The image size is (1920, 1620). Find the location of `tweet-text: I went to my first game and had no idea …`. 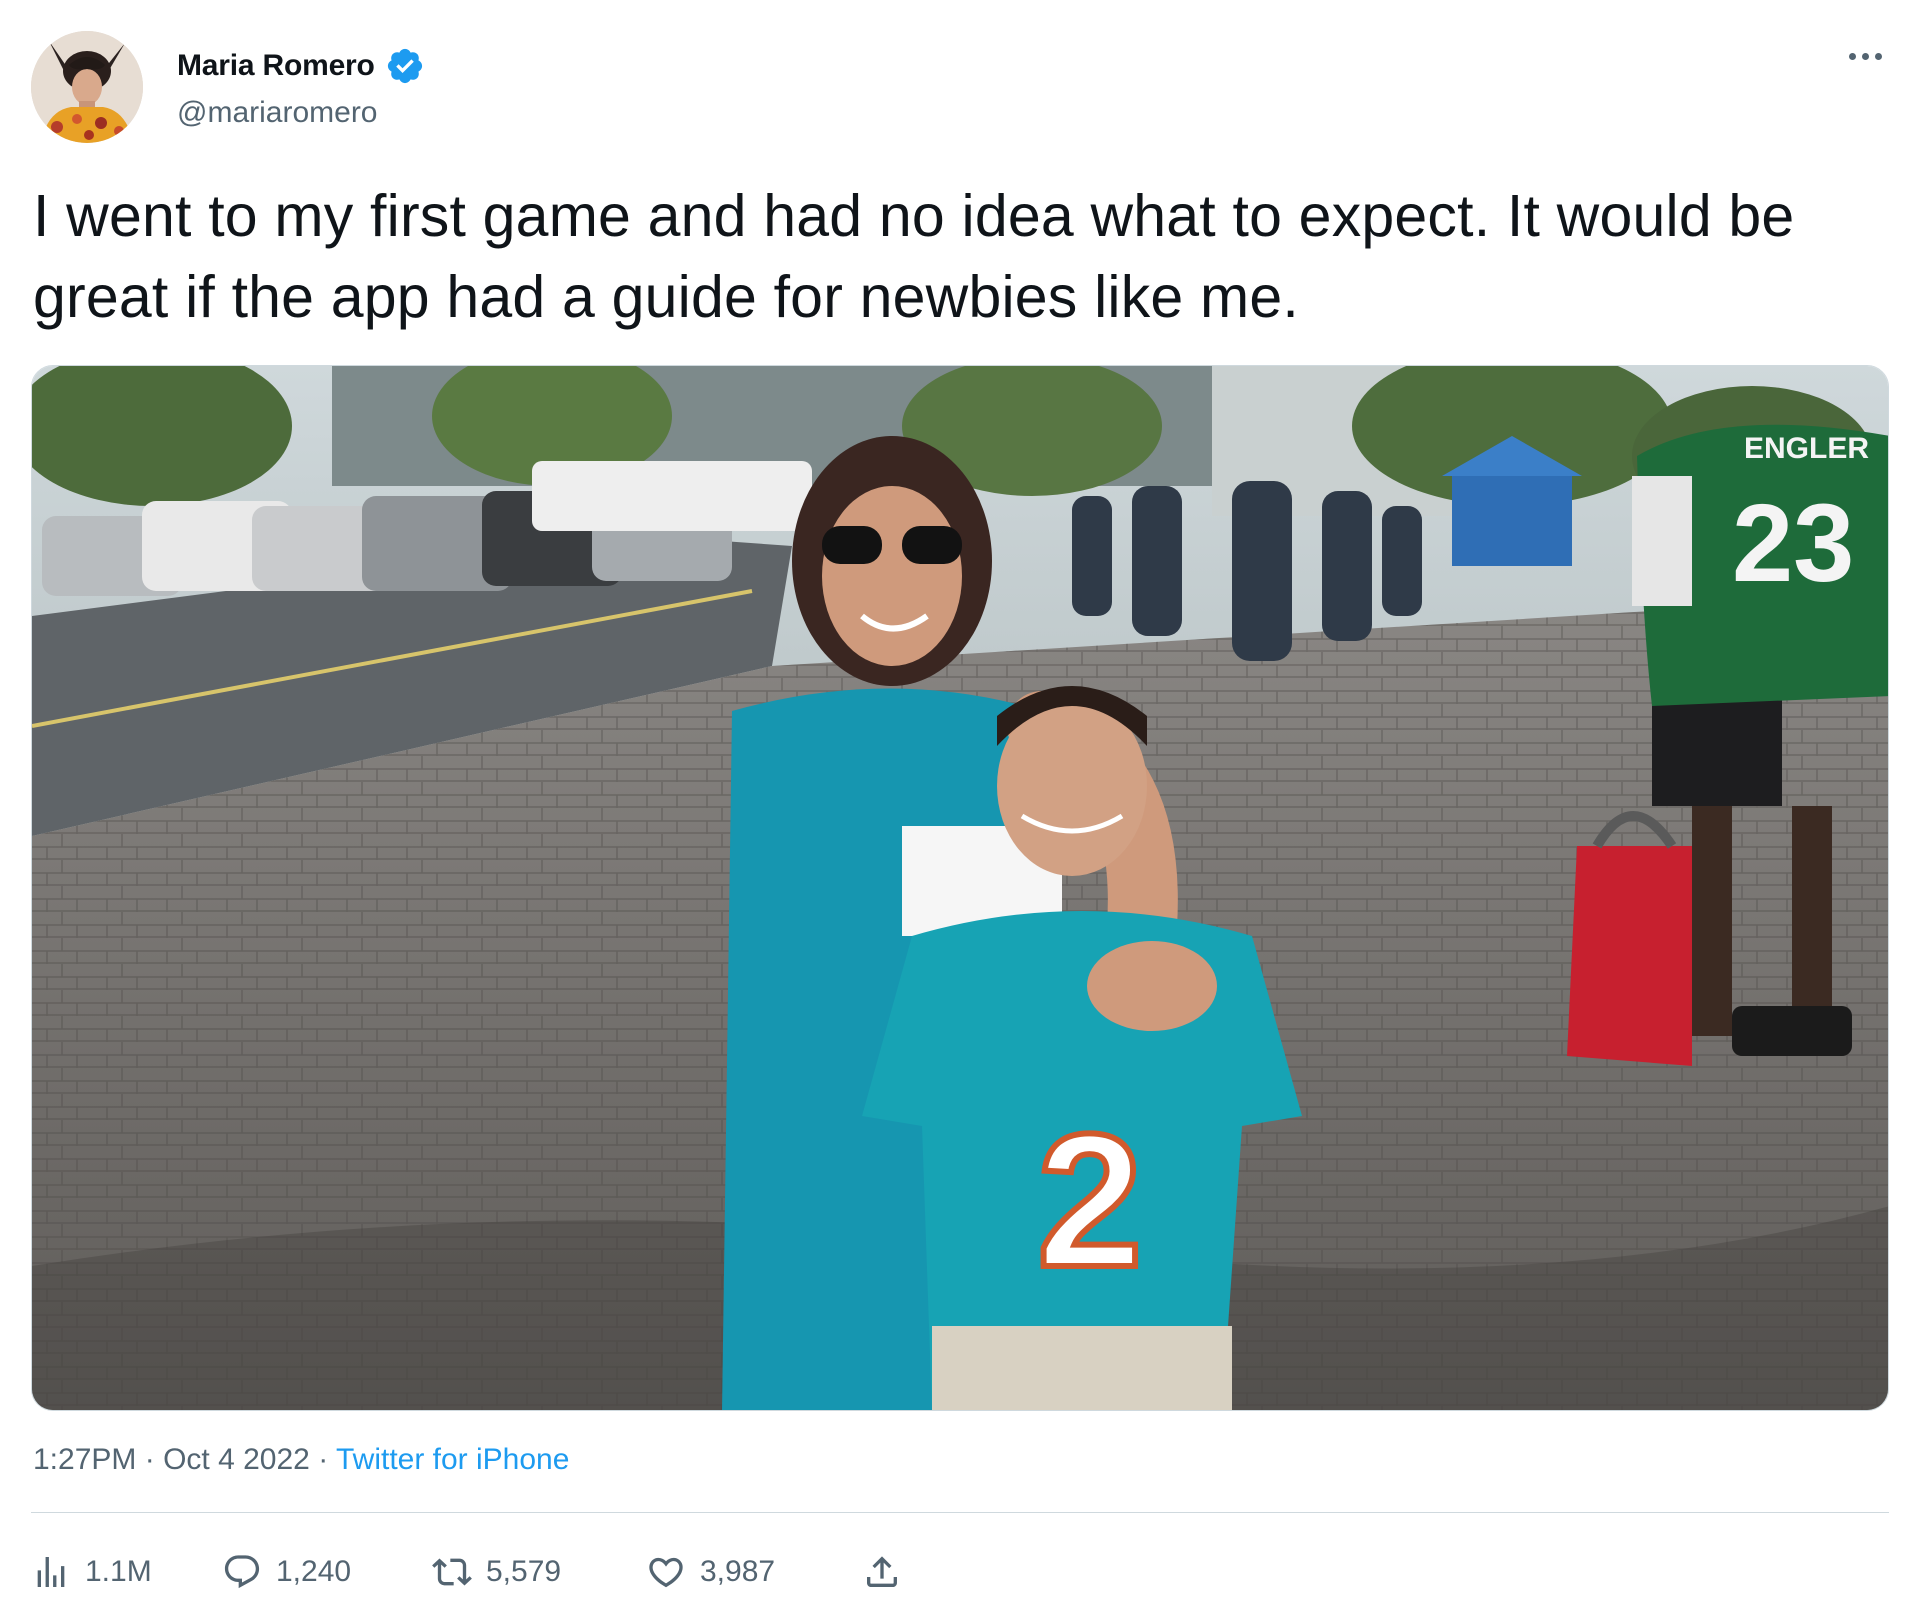

tweet-text: I went to my first game and had no idea … is located at coordinates (914, 256).